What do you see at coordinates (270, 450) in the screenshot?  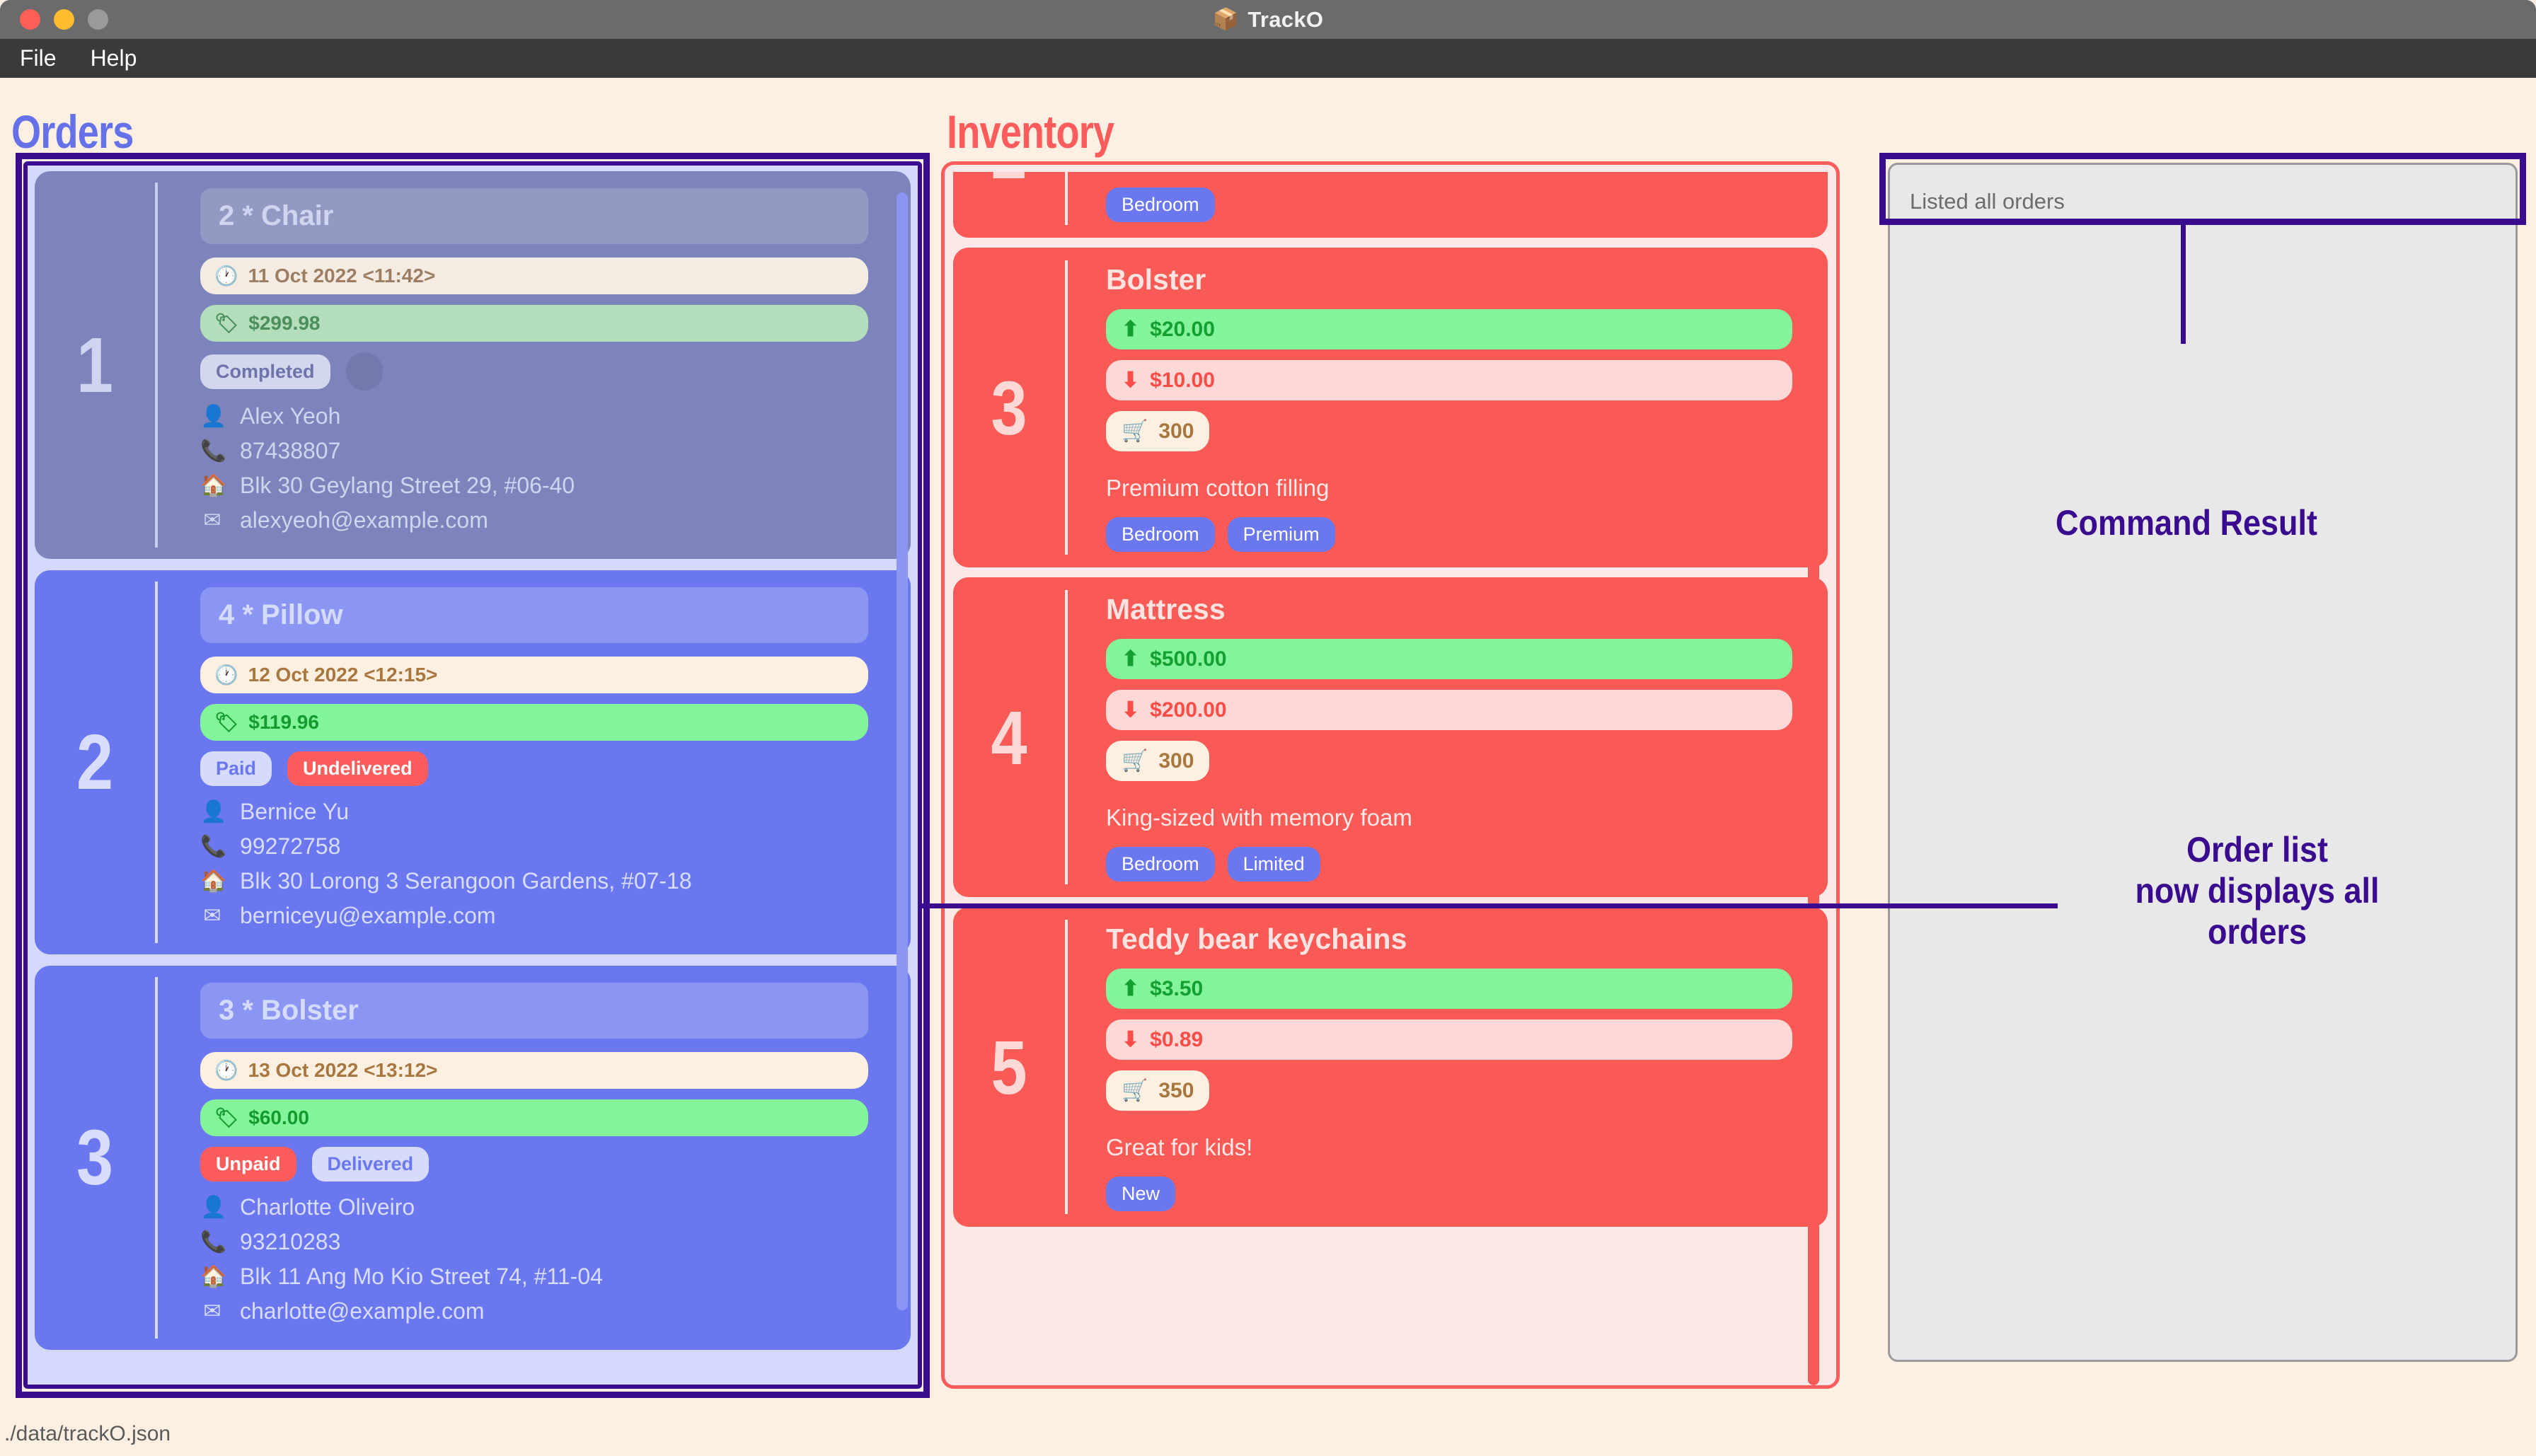 I see `order-phone: 📞 87438807` at bounding box center [270, 450].